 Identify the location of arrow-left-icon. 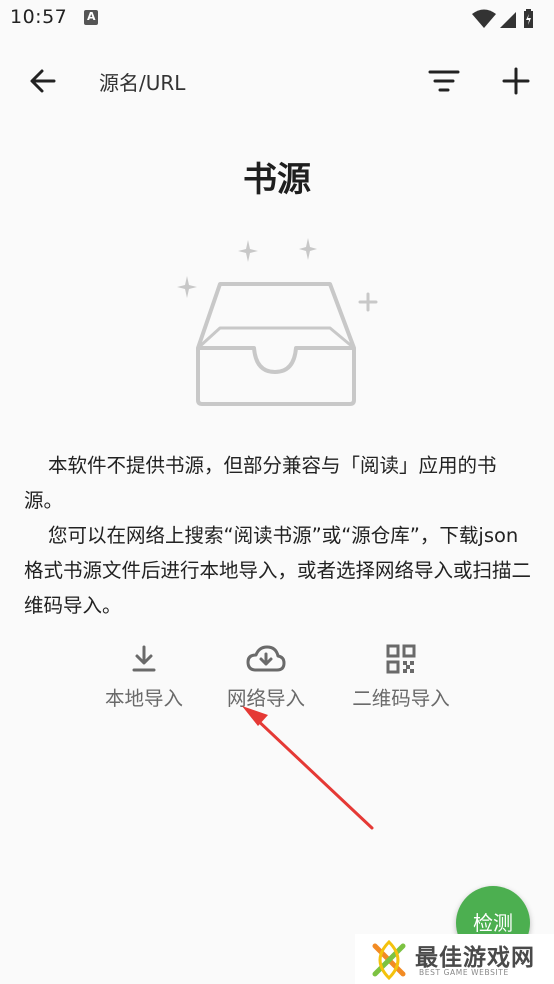
(43, 81).